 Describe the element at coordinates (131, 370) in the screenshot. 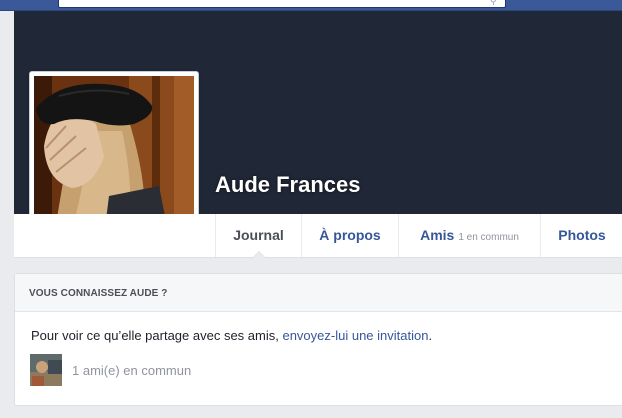

I see `mutual-friends-count: 1 ami(e) en commun` at that location.